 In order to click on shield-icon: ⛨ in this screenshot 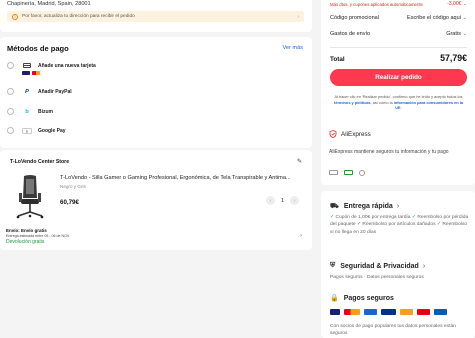, I will do `click(333, 265)`.